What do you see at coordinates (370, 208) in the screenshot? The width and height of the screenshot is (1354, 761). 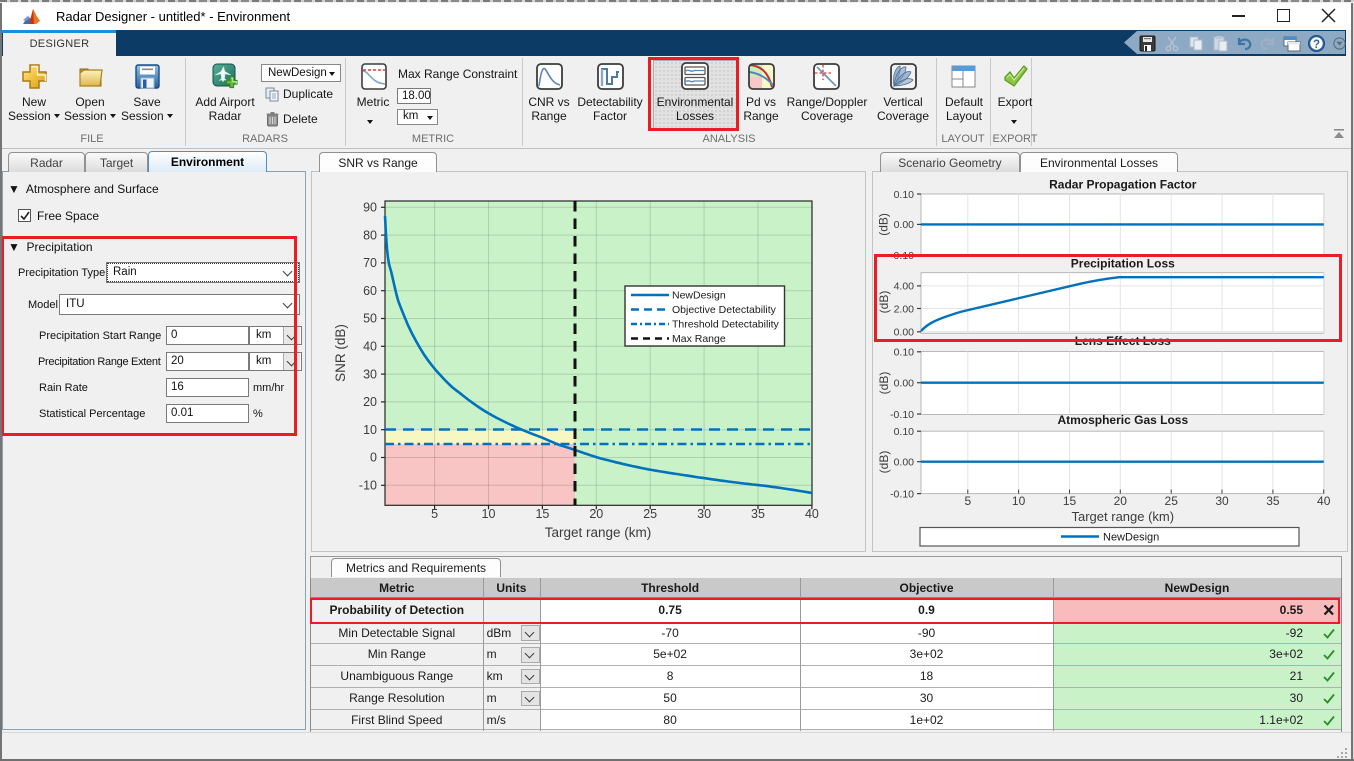 I see `svg-text: 90` at bounding box center [370, 208].